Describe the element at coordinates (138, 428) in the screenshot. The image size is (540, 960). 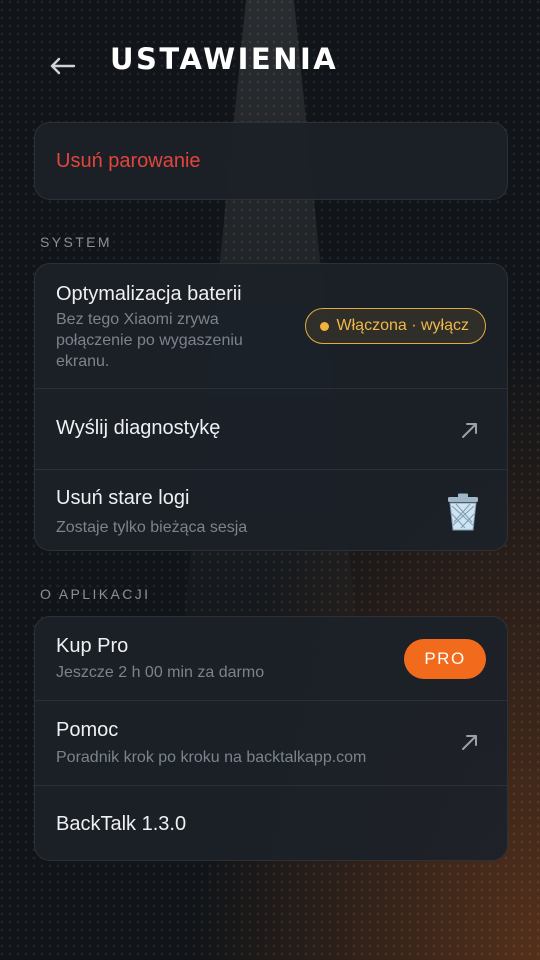
I see `send-diagnostics-title: Wyślij diagnostykę` at that location.